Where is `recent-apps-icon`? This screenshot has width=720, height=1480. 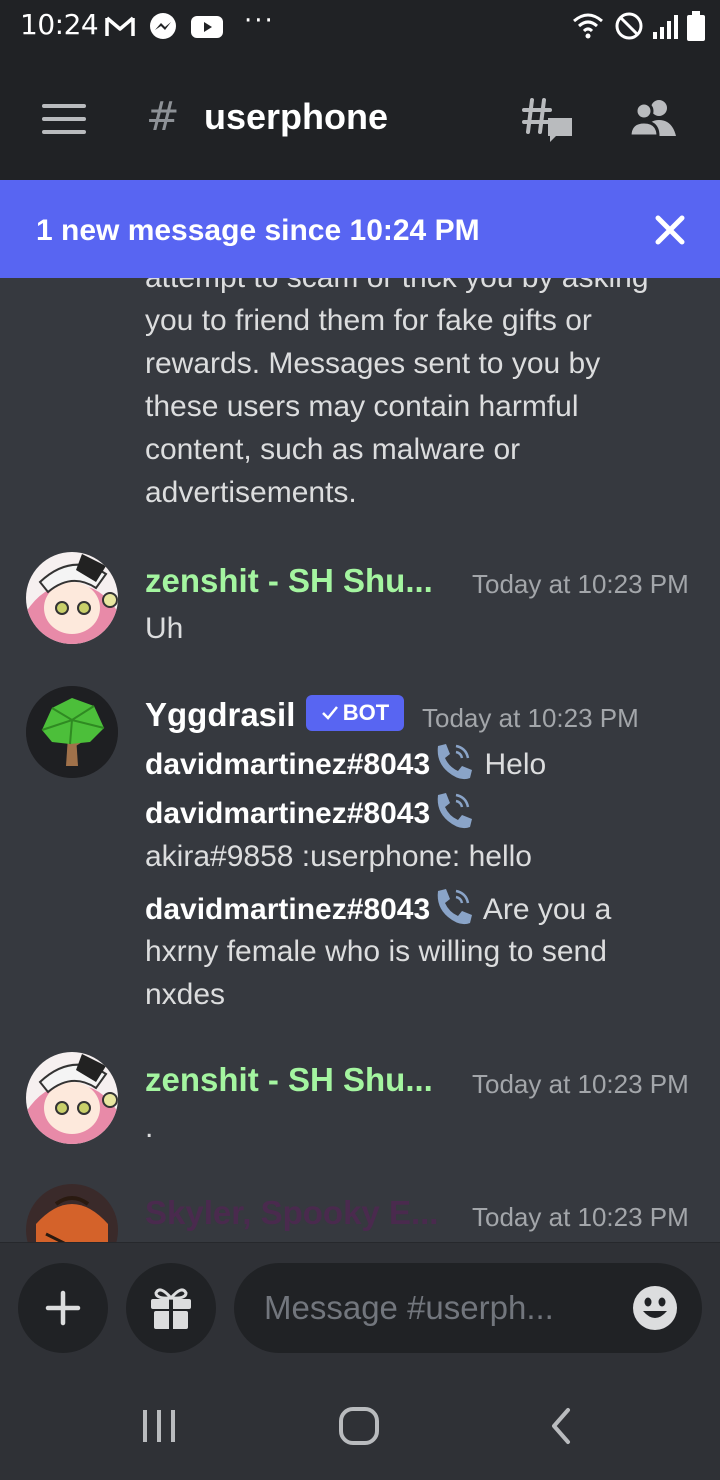
recent-apps-icon is located at coordinates (159, 1426).